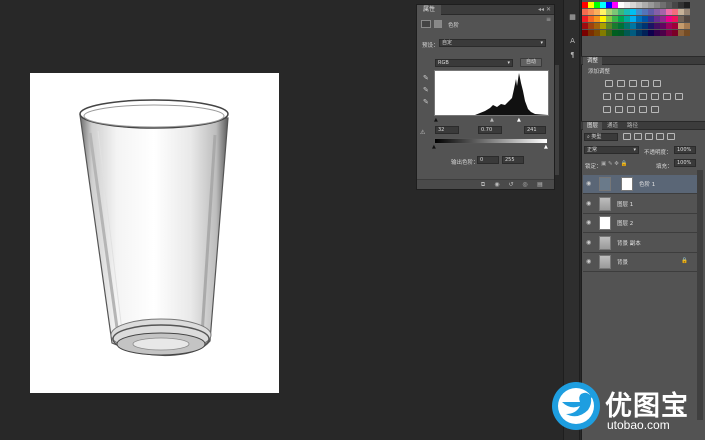 This screenshot has height=440, width=705. Describe the element at coordinates (485, 10) in the screenshot. I see `properties-tabbar: 属性 ◂◂ ✕` at that location.